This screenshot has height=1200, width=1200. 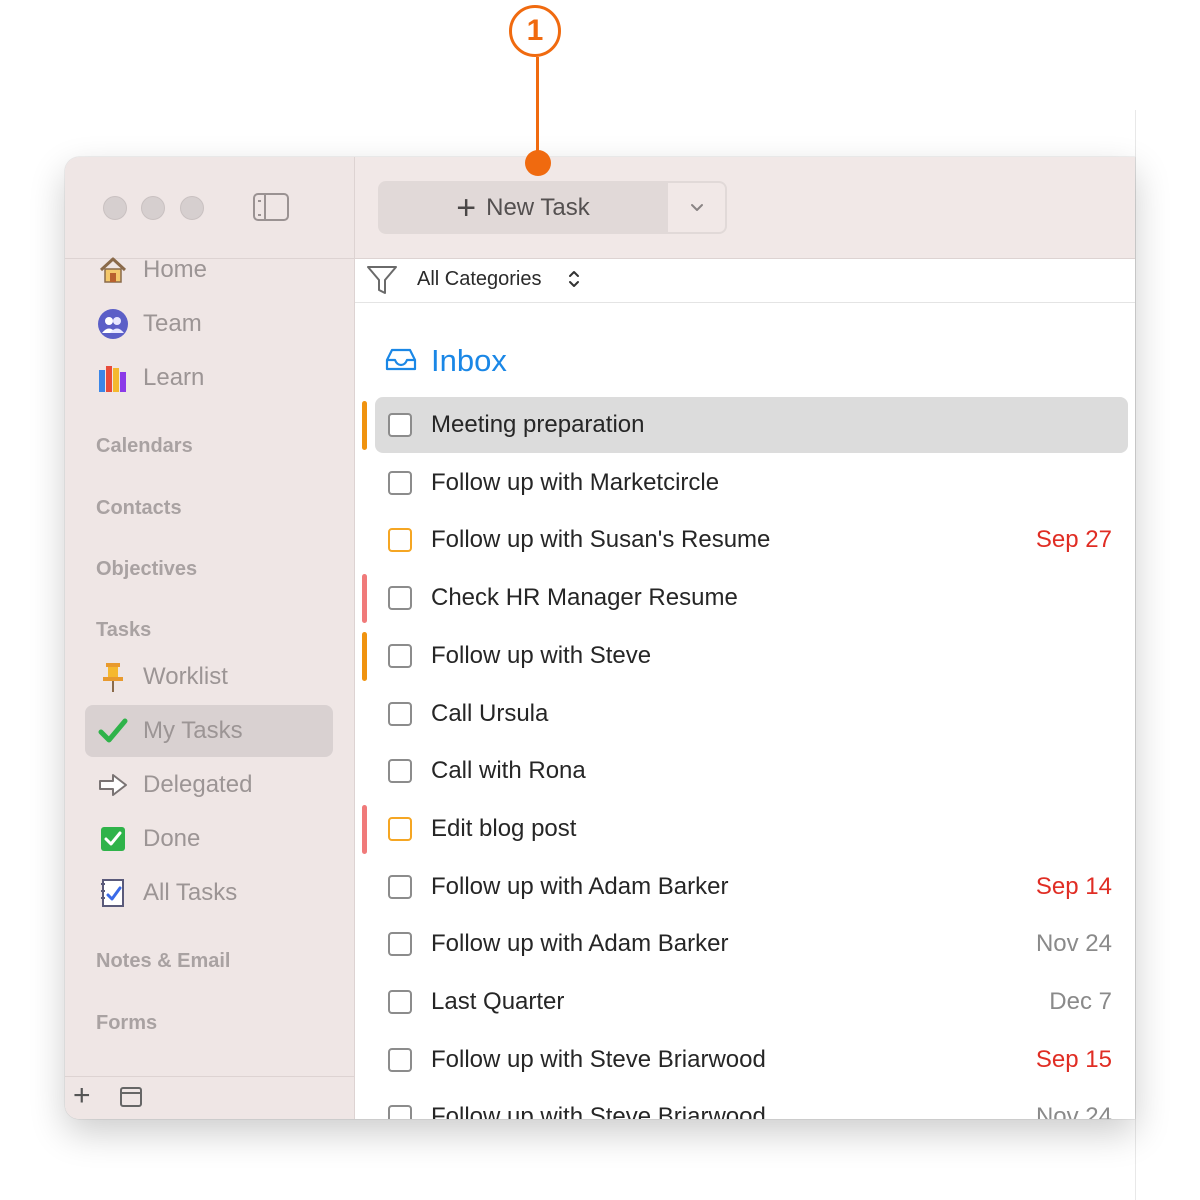 What do you see at coordinates (751, 887) in the screenshot?
I see `task-row: Follow up with Adam Barker Sep 14` at bounding box center [751, 887].